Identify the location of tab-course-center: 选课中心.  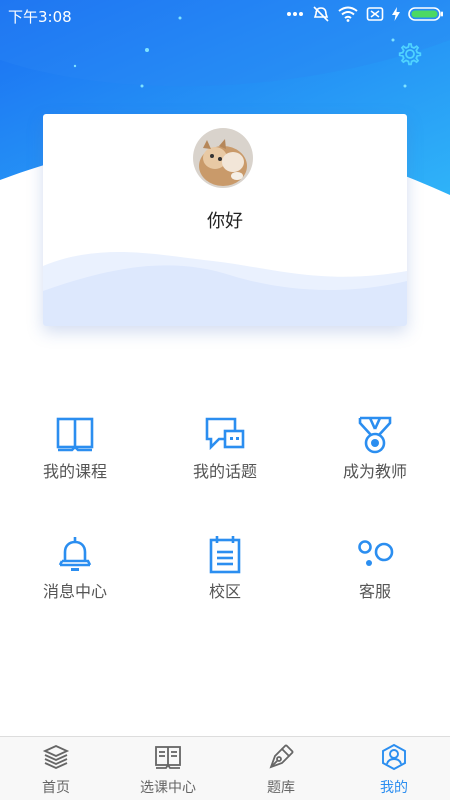
(168, 768).